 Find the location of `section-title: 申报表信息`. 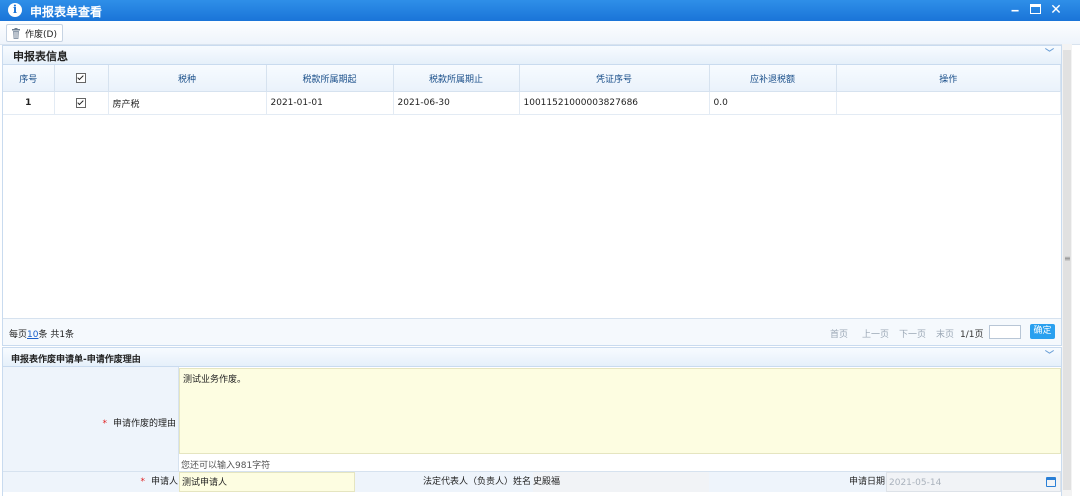

section-title: 申报表信息 is located at coordinates (40, 56).